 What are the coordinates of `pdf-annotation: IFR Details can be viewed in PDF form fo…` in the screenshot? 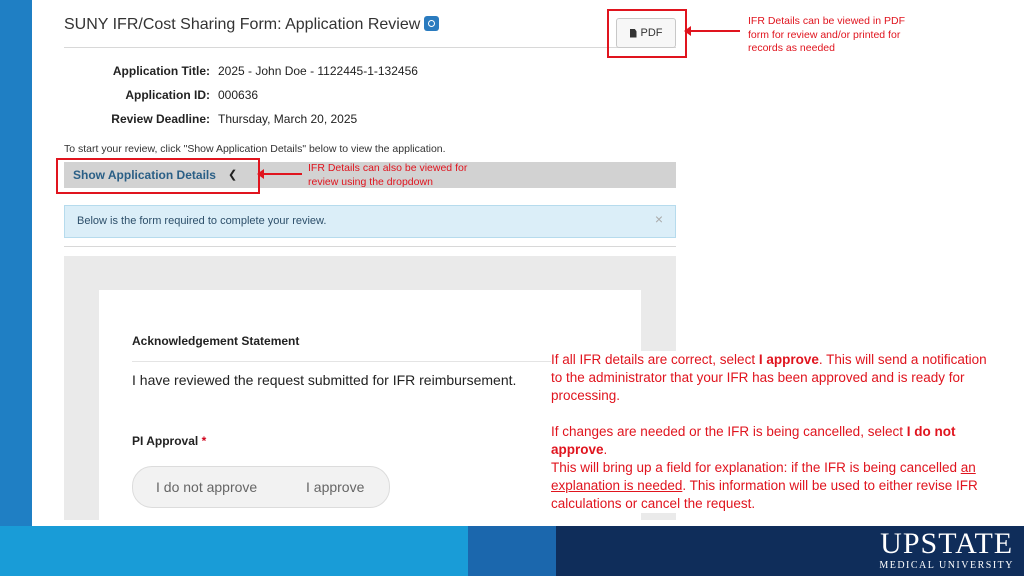 It's located at (826, 34).